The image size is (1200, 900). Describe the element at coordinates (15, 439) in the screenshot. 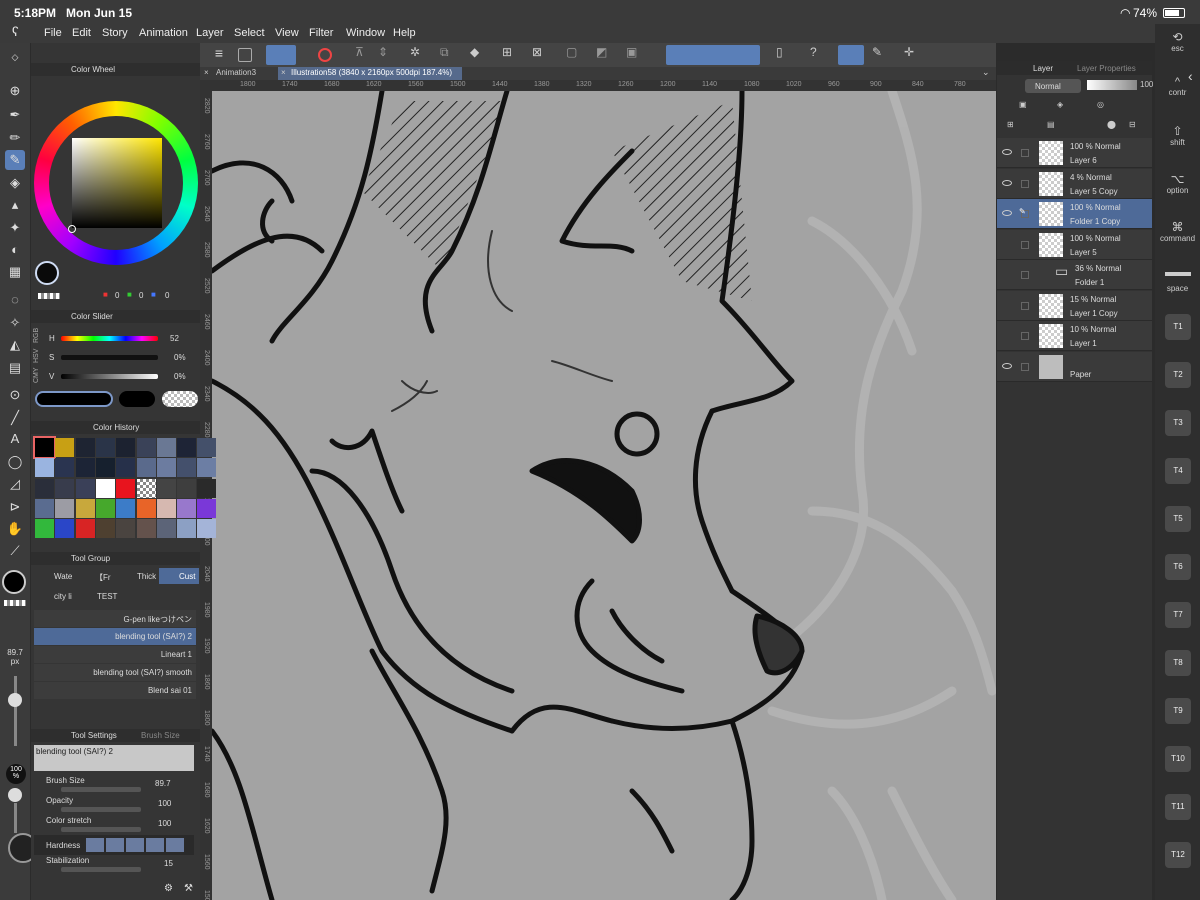

I see `text-tool-icon: A` at that location.